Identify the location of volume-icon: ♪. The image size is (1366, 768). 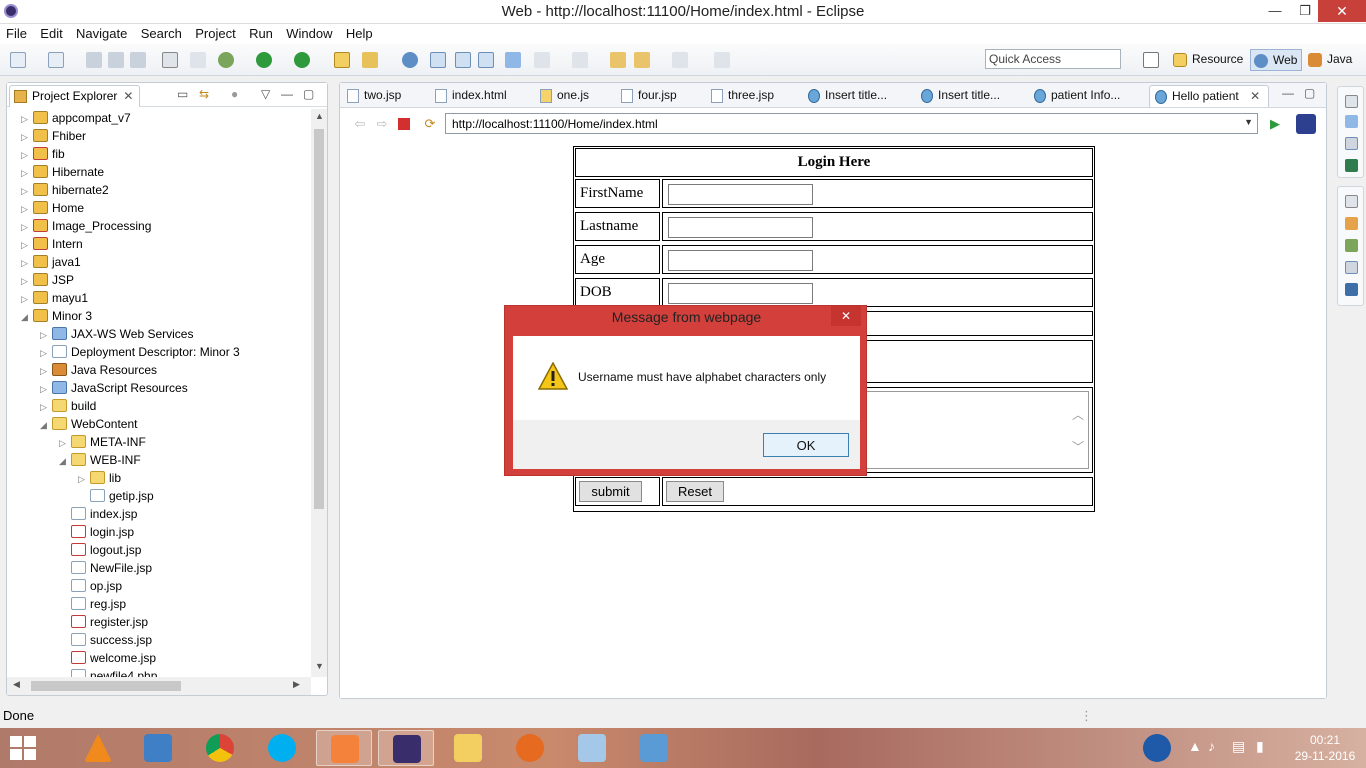
(1211, 746).